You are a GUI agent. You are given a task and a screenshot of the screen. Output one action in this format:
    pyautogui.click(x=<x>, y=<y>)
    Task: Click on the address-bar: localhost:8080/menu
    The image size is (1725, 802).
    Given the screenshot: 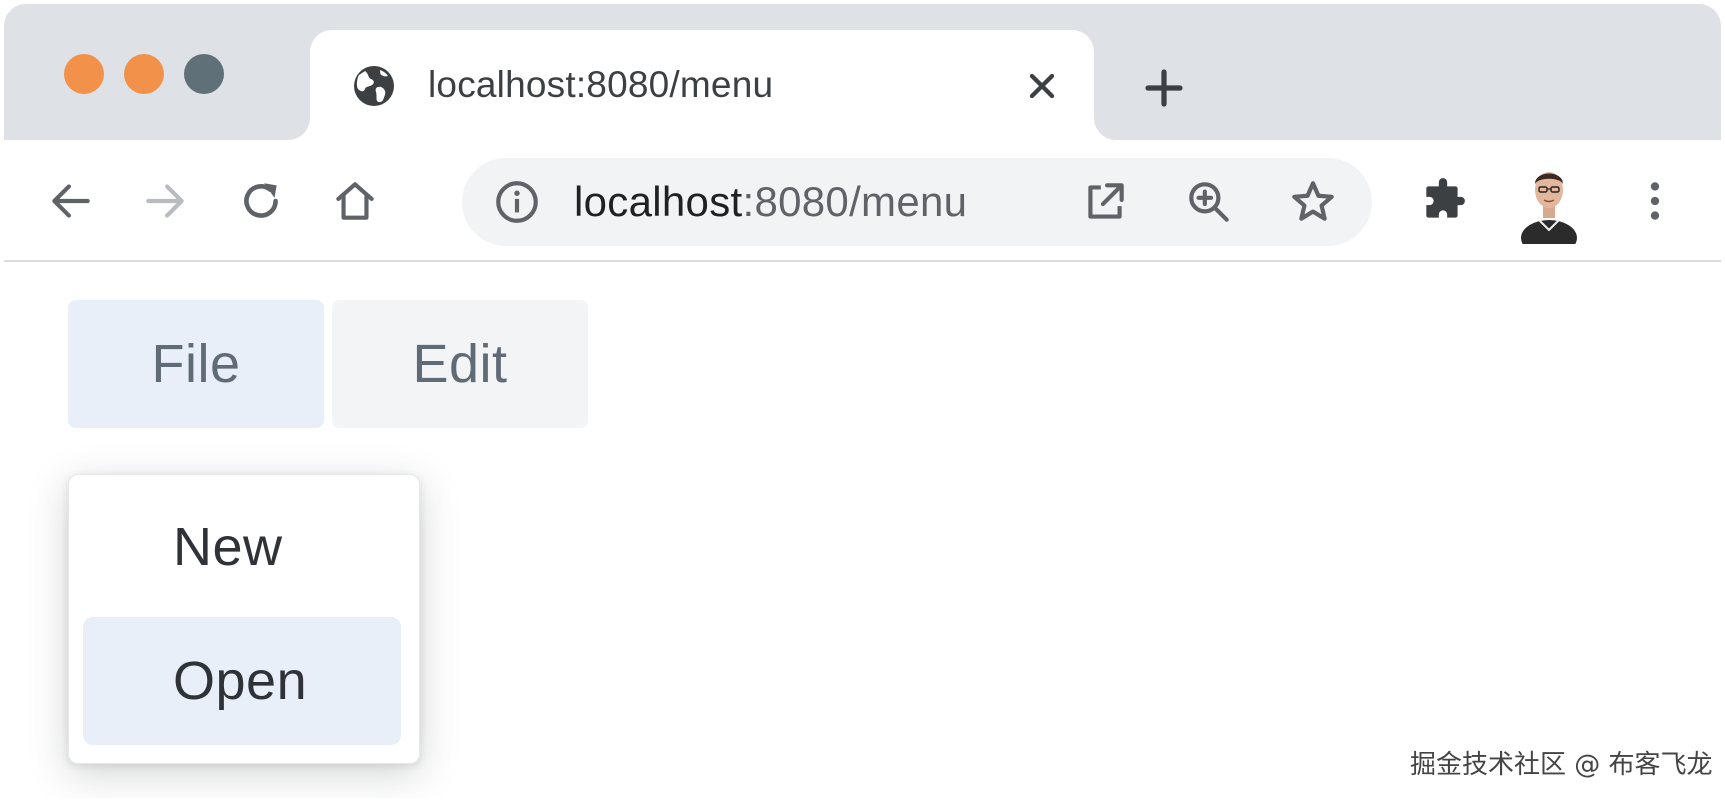 What is the action you would take?
    pyautogui.click(x=917, y=202)
    